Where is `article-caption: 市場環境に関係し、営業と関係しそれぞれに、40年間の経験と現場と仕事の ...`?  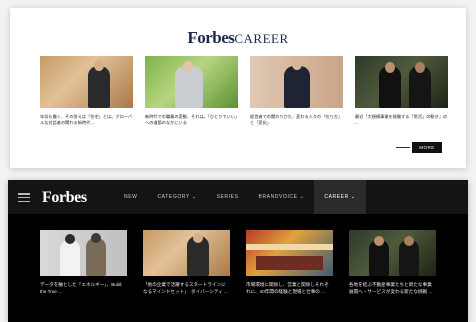
article-caption: 市場環境に関係し、営業と関係しそれぞれに、40年間の経験と現場と仕事の ... is located at coordinates (289, 288).